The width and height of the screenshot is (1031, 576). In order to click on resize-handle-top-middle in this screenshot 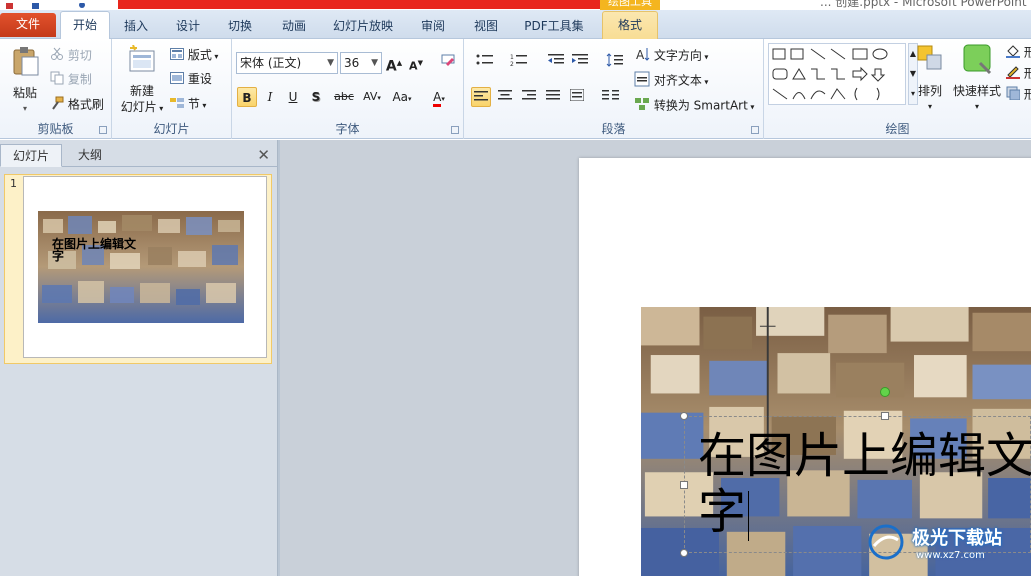, I will do `click(885, 416)`.